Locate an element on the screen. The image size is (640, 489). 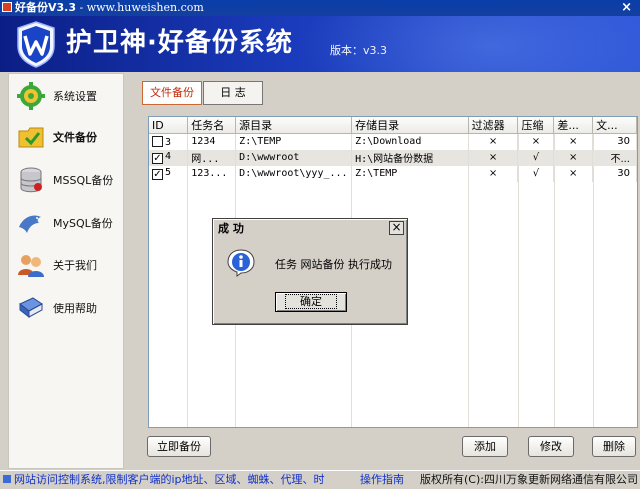
header-banner: 护卫神·好备份系统 版本：v3.3 is located at coordinates (320, 44).